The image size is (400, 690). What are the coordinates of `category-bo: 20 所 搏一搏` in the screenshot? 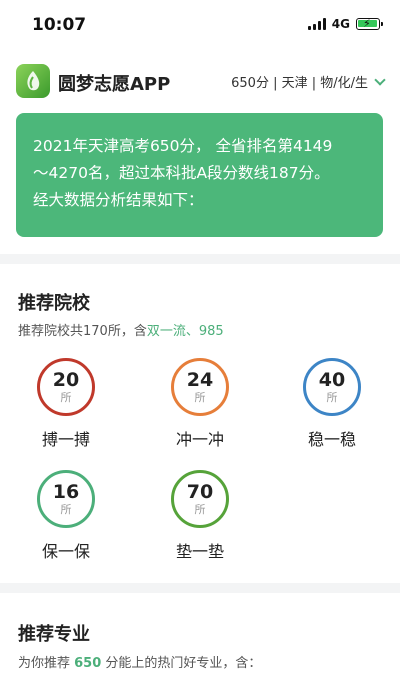 It's located at (66, 408).